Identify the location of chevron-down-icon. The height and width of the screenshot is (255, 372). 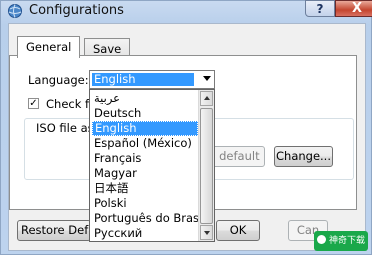
(207, 78).